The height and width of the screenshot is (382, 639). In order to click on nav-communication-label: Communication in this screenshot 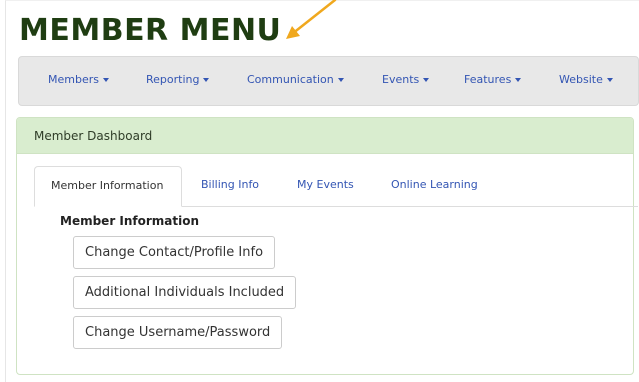, I will do `click(290, 79)`.